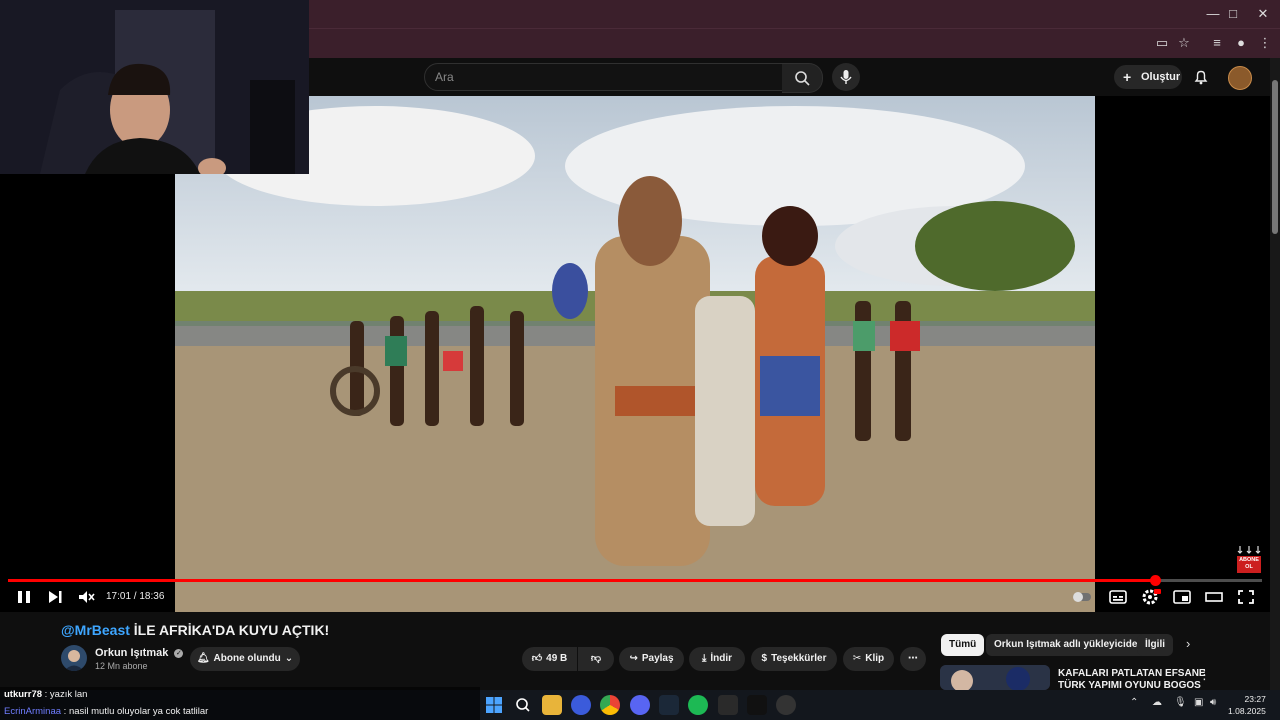 This screenshot has width=1280, height=720. I want to click on channel-name: Orkun Işıtmak, so click(131, 653).